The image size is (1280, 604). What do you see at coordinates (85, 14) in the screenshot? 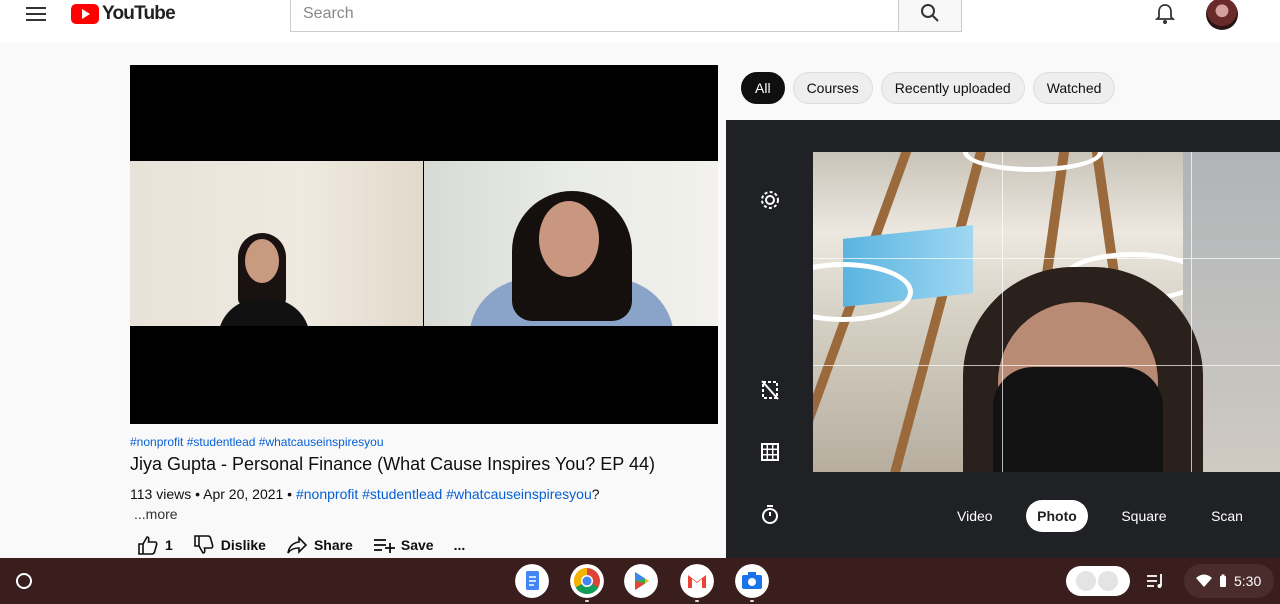
I see `youtube-play-icon` at bounding box center [85, 14].